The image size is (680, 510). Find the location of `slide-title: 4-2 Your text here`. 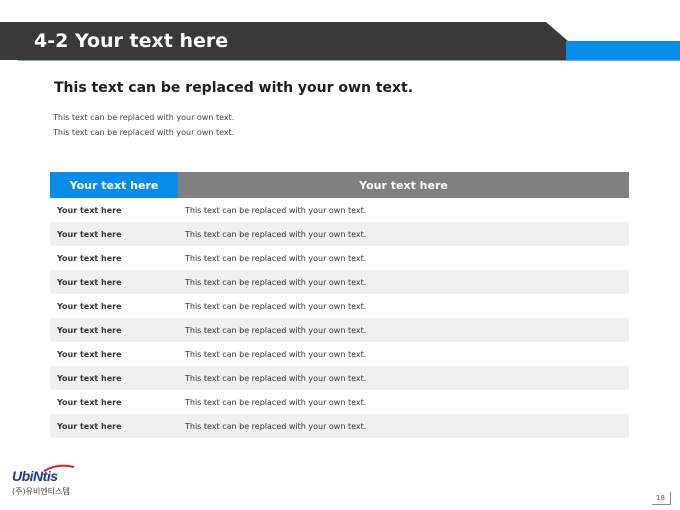

slide-title: 4-2 Your text here is located at coordinates (131, 41).